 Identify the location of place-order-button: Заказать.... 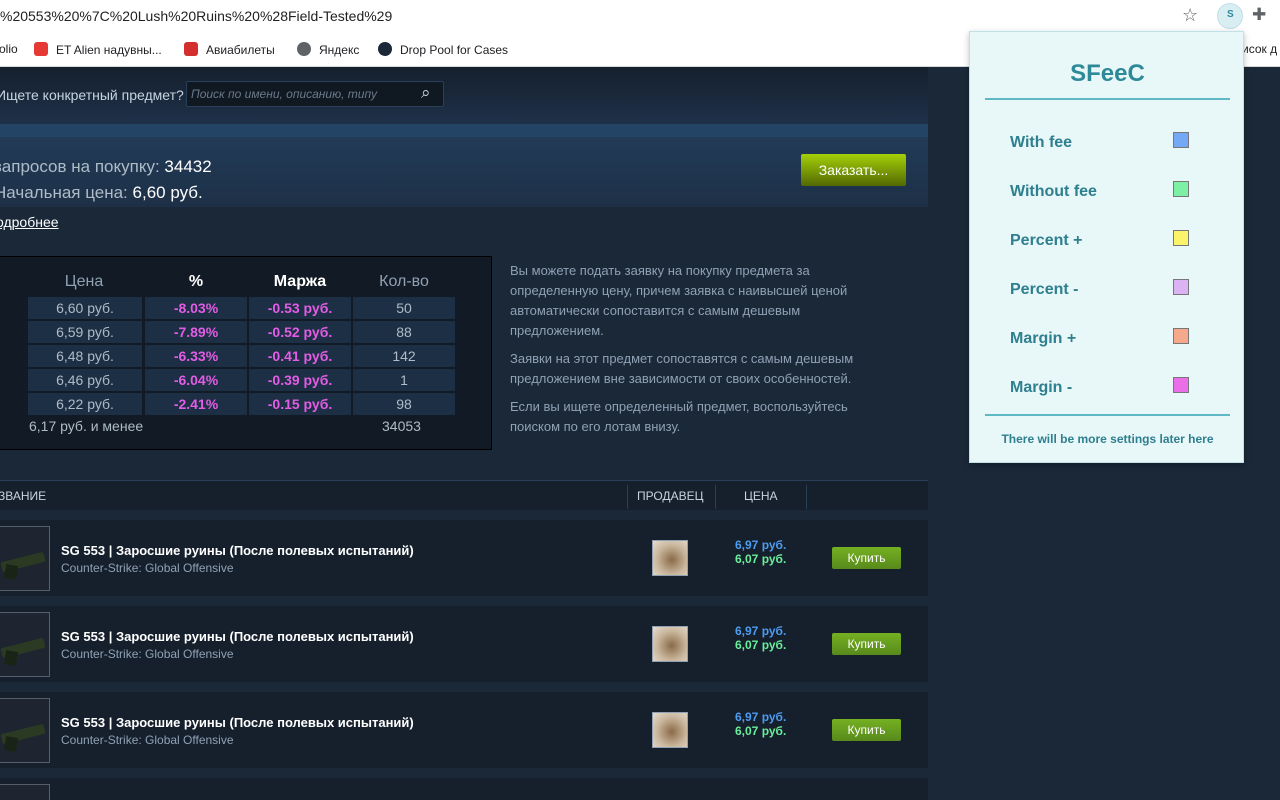
(853, 170).